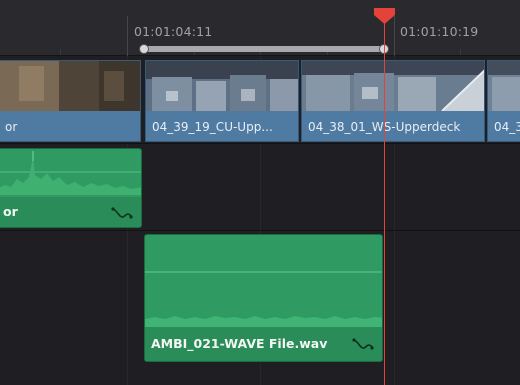  Describe the element at coordinates (393, 126) in the screenshot. I see `clip-name: 04_38_01_WS-Upperdeck` at that location.